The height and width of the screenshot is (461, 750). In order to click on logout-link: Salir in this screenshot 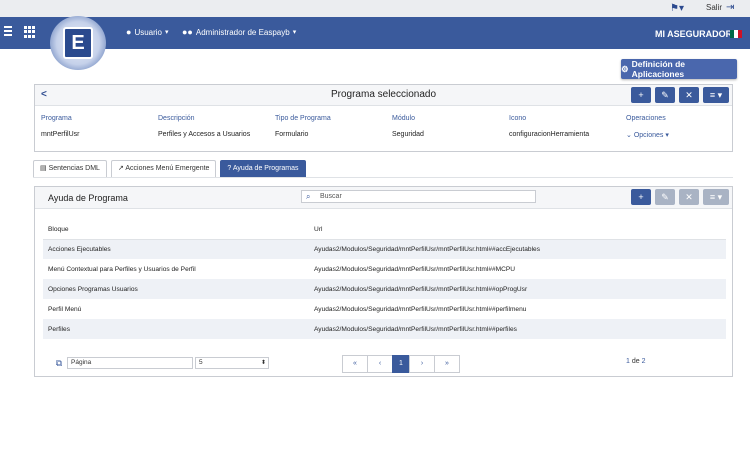, I will do `click(714, 7)`.